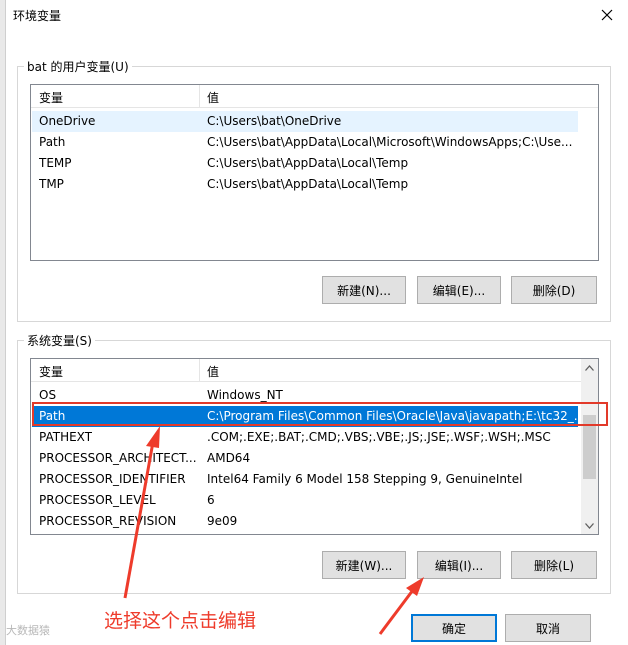 The image size is (628, 645). I want to click on watermark: 大数据猿, so click(28, 630).